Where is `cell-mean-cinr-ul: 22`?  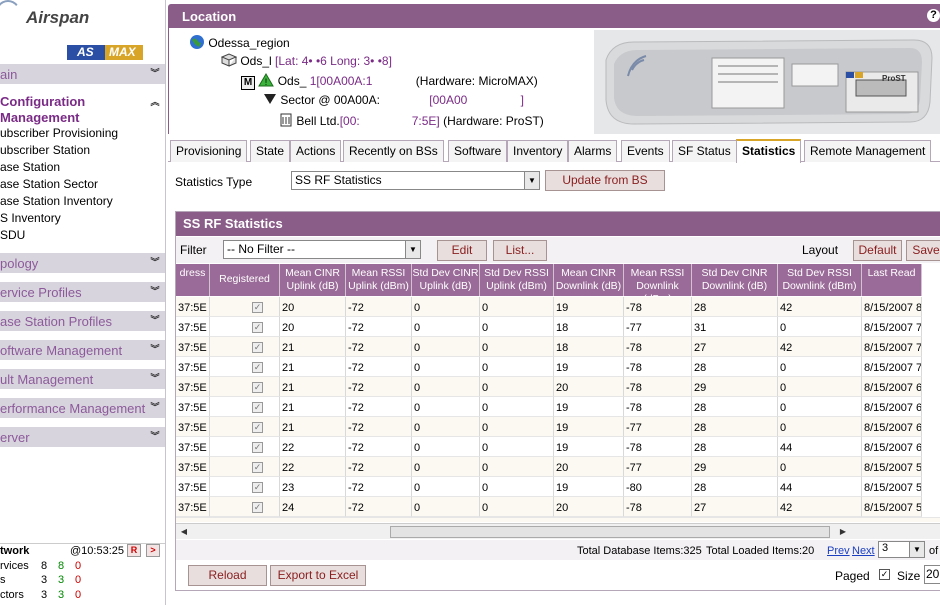 cell-mean-cinr-ul: 22 is located at coordinates (313, 467).